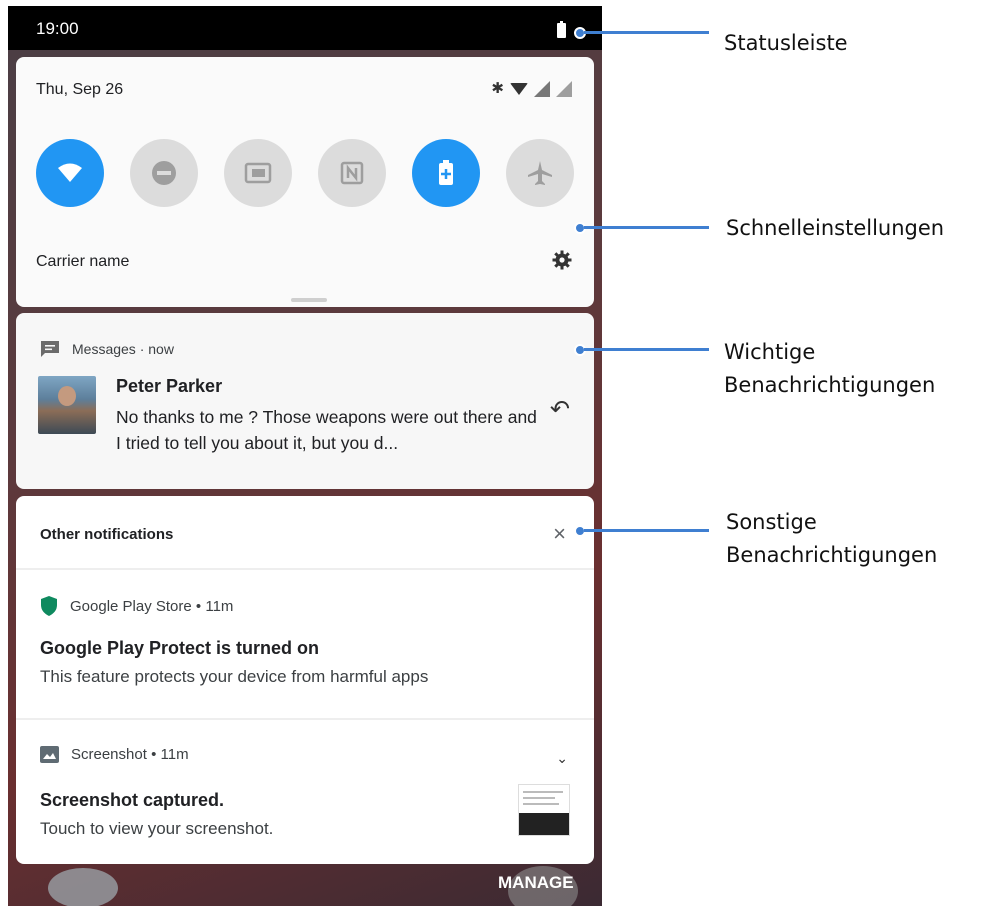 This screenshot has width=984, height=906. Describe the element at coordinates (104, 349) in the screenshot. I see `notification-app-name: Messages` at that location.